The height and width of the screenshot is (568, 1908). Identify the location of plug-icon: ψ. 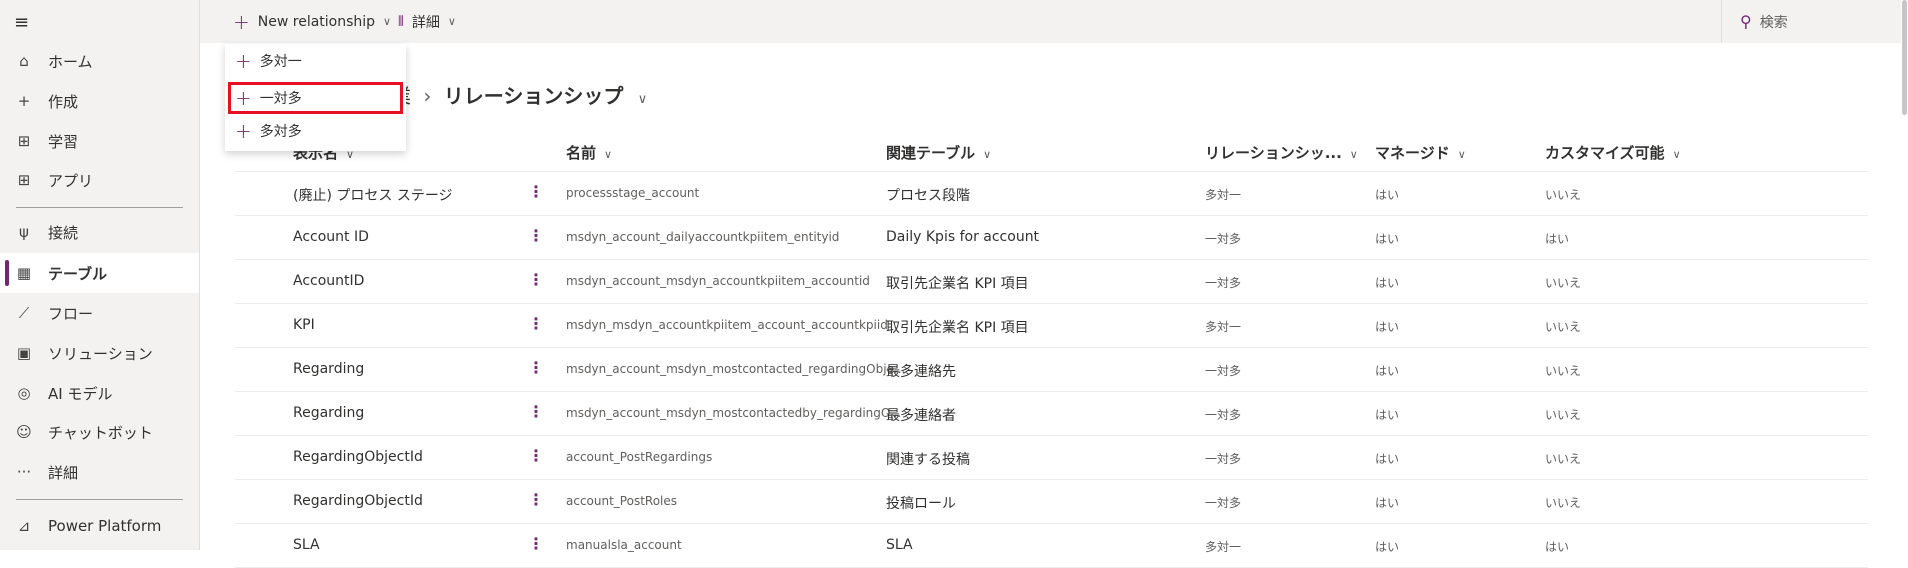
(24, 232).